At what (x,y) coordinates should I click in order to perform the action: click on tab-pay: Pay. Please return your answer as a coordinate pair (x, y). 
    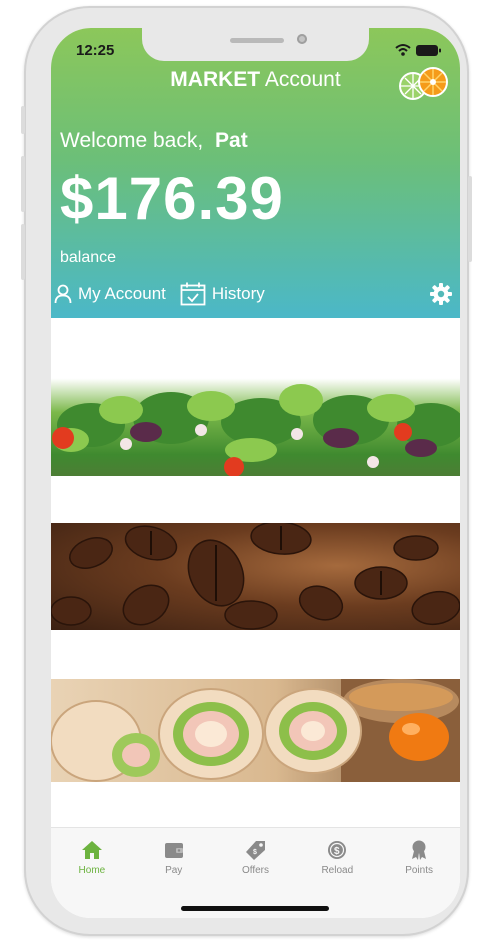
    Looking at the image, I should click on (174, 873).